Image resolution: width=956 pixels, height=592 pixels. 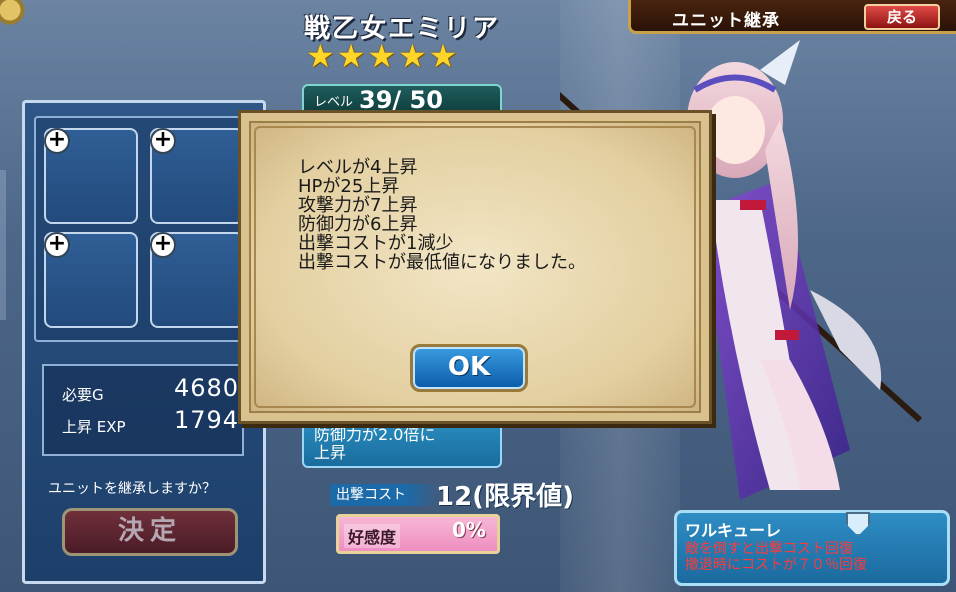 I want to click on exp-gain-value: 1794, so click(x=207, y=420).